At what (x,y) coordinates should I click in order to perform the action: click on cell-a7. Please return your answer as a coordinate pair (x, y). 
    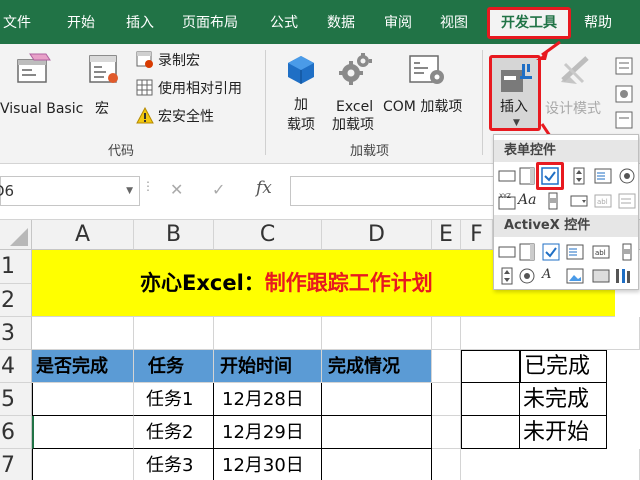
    Looking at the image, I should click on (83, 464).